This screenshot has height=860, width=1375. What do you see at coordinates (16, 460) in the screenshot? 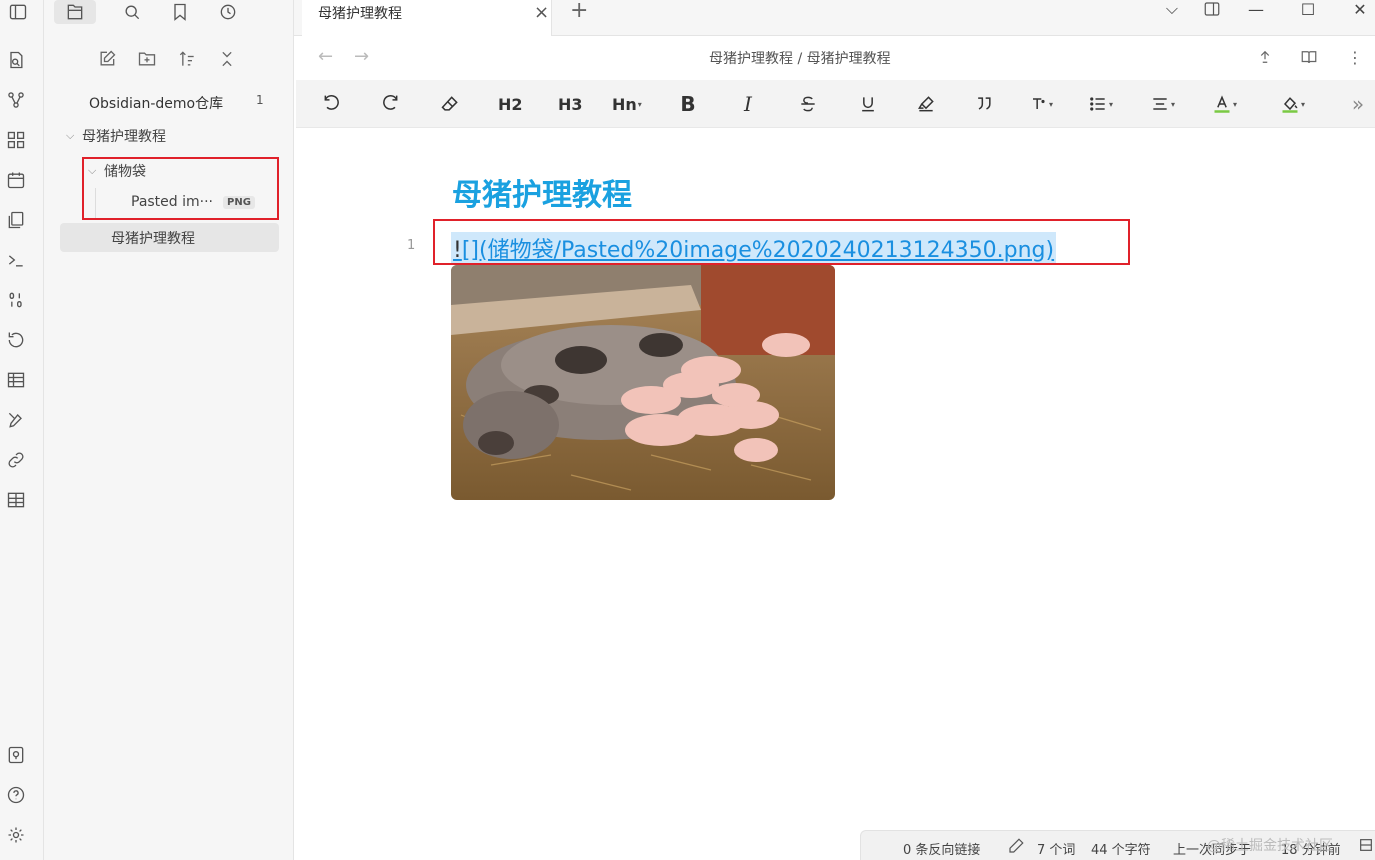
I see `link-icon` at bounding box center [16, 460].